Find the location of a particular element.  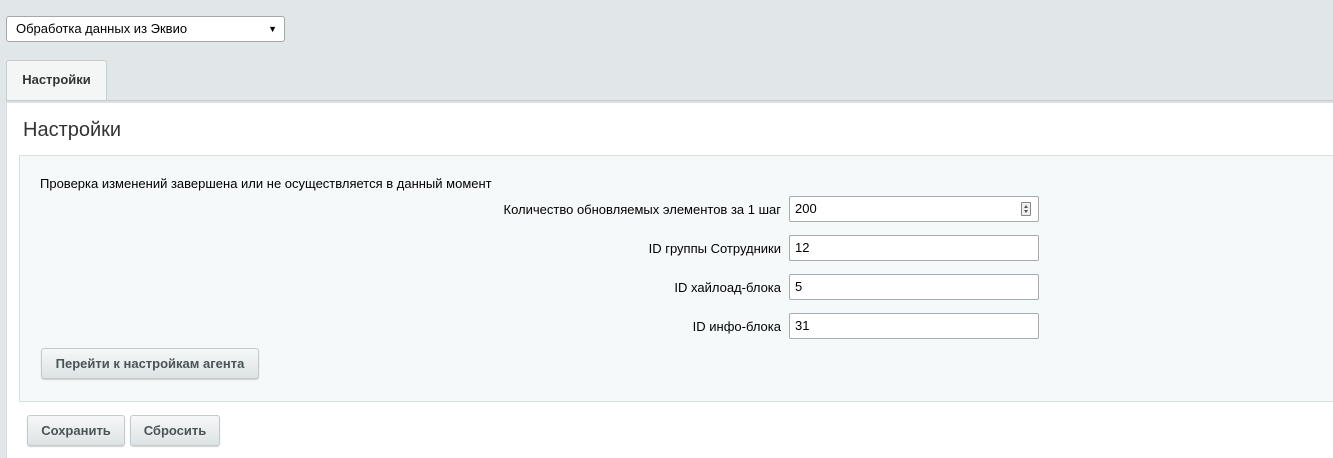

tab-settings: Настройки is located at coordinates (56, 80).